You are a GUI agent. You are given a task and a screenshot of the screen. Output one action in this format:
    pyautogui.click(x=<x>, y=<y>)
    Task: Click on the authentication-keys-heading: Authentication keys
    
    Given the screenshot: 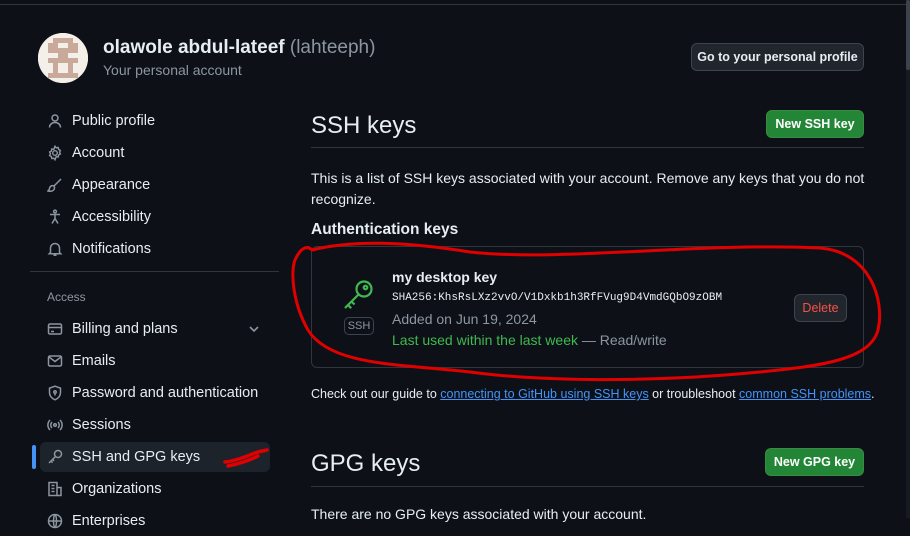 What is the action you would take?
    pyautogui.click(x=385, y=229)
    